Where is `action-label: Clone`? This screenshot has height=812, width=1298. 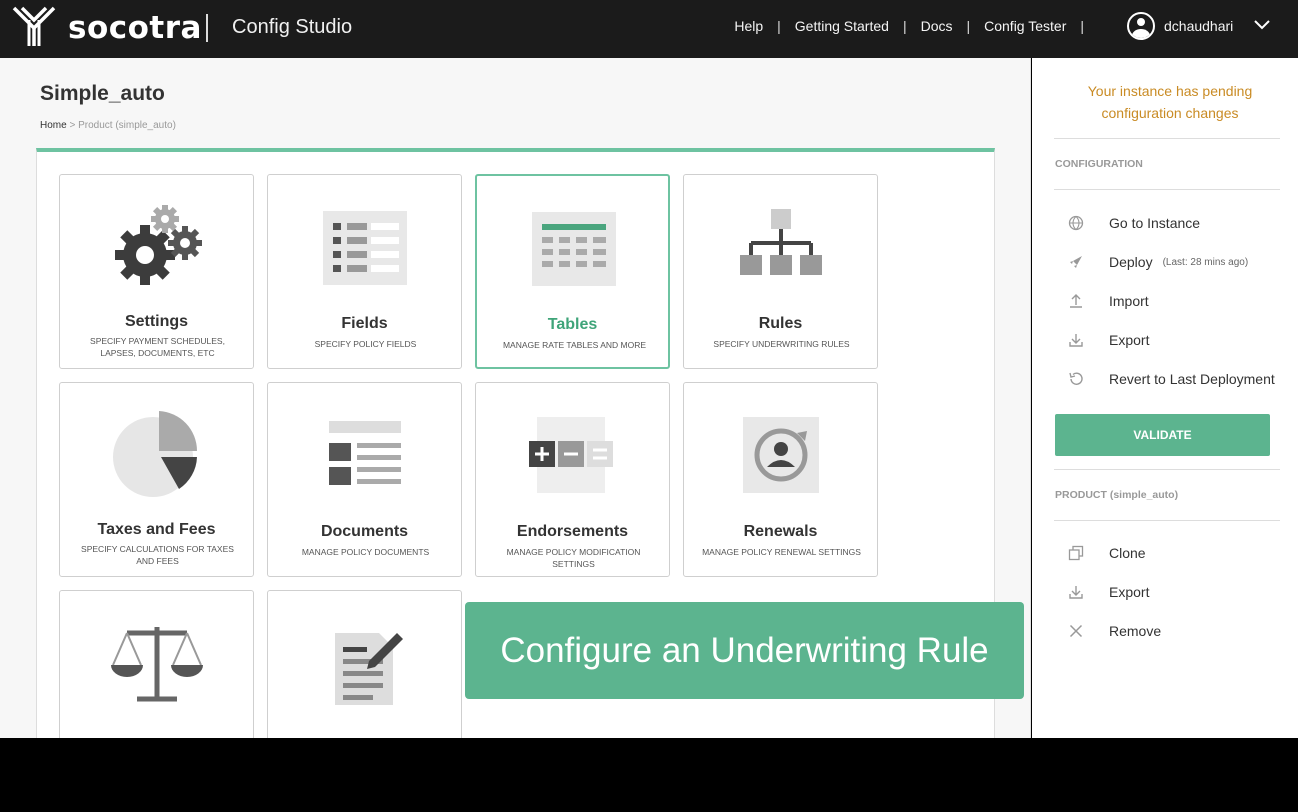 action-label: Clone is located at coordinates (1127, 553).